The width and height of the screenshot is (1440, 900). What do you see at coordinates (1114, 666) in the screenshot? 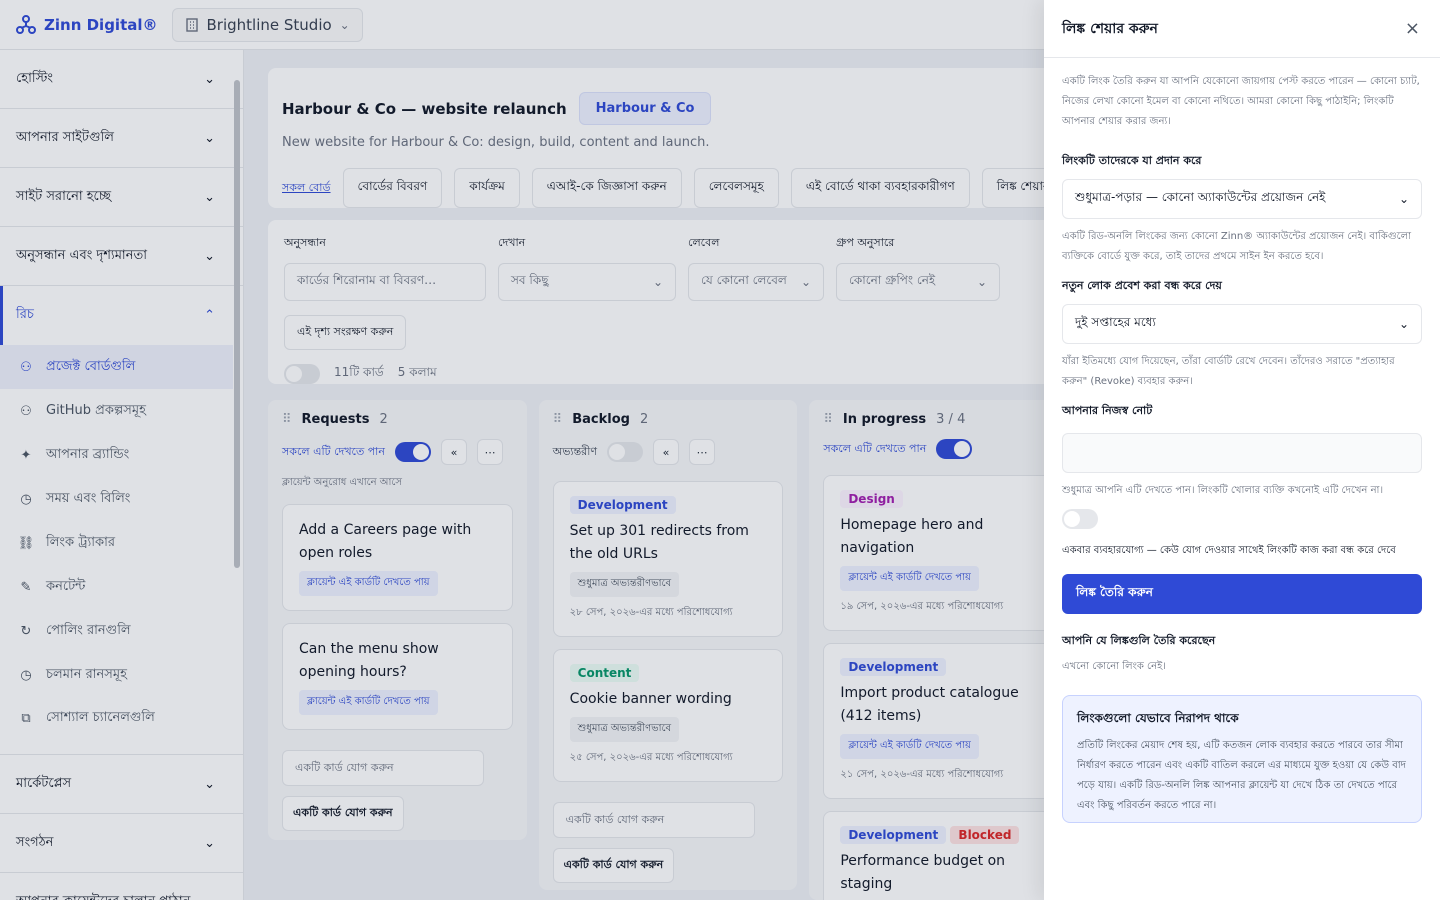
I see `created-links-empty: এখনো কোনো লিংক নেই।` at bounding box center [1114, 666].